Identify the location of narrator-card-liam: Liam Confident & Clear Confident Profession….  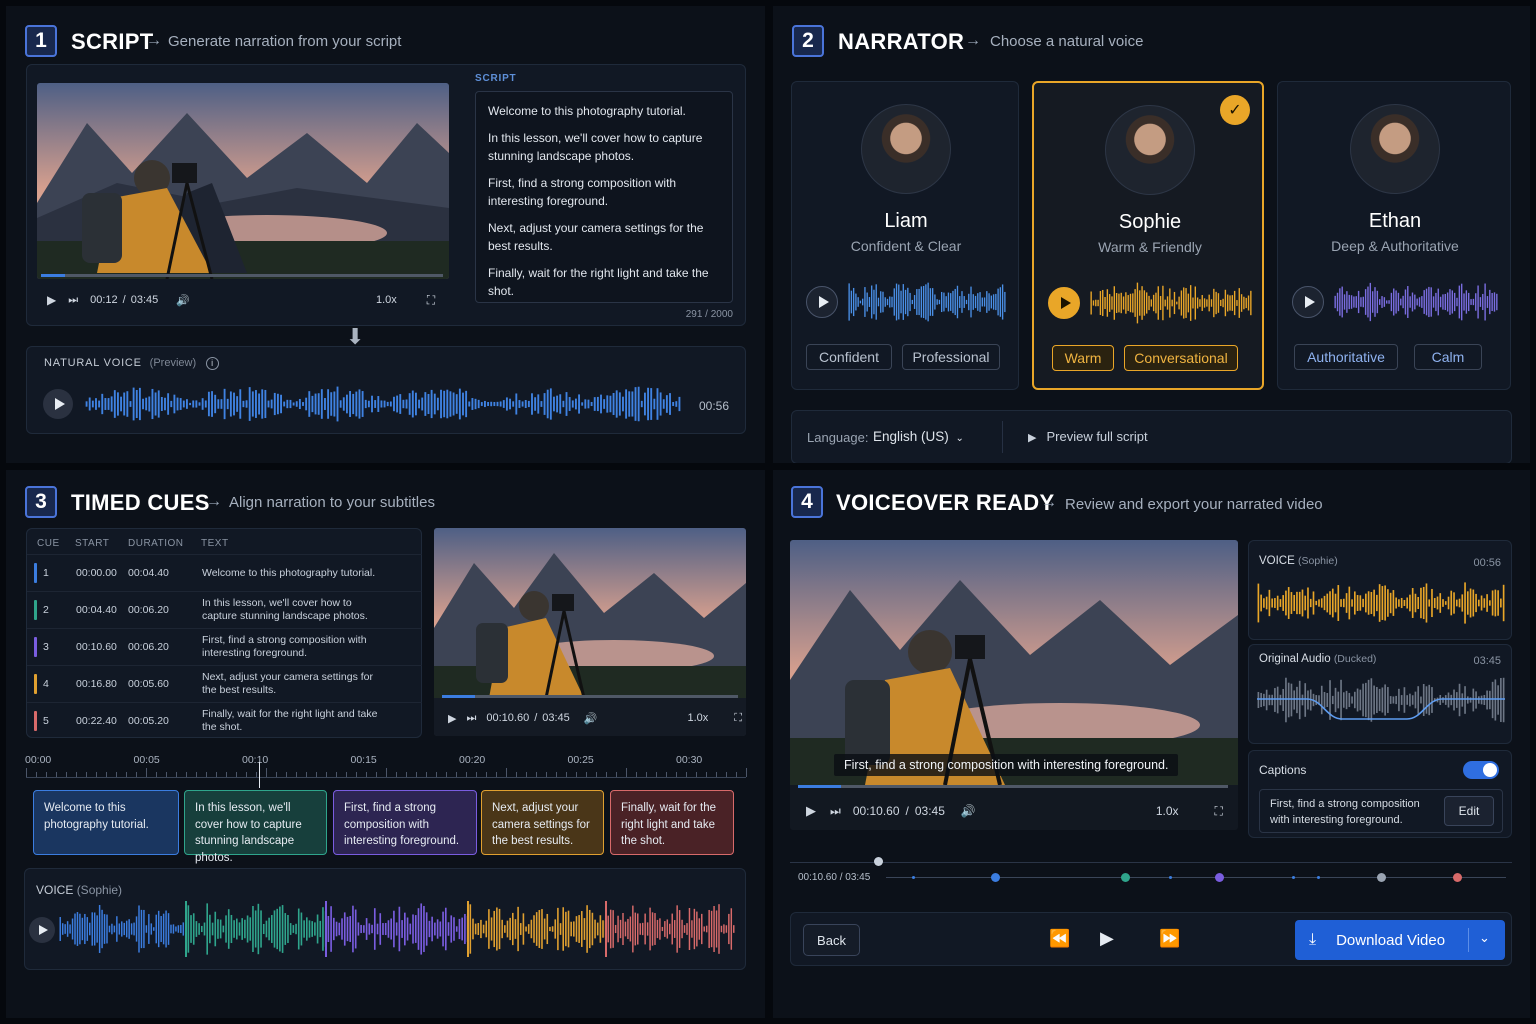
(905, 235).